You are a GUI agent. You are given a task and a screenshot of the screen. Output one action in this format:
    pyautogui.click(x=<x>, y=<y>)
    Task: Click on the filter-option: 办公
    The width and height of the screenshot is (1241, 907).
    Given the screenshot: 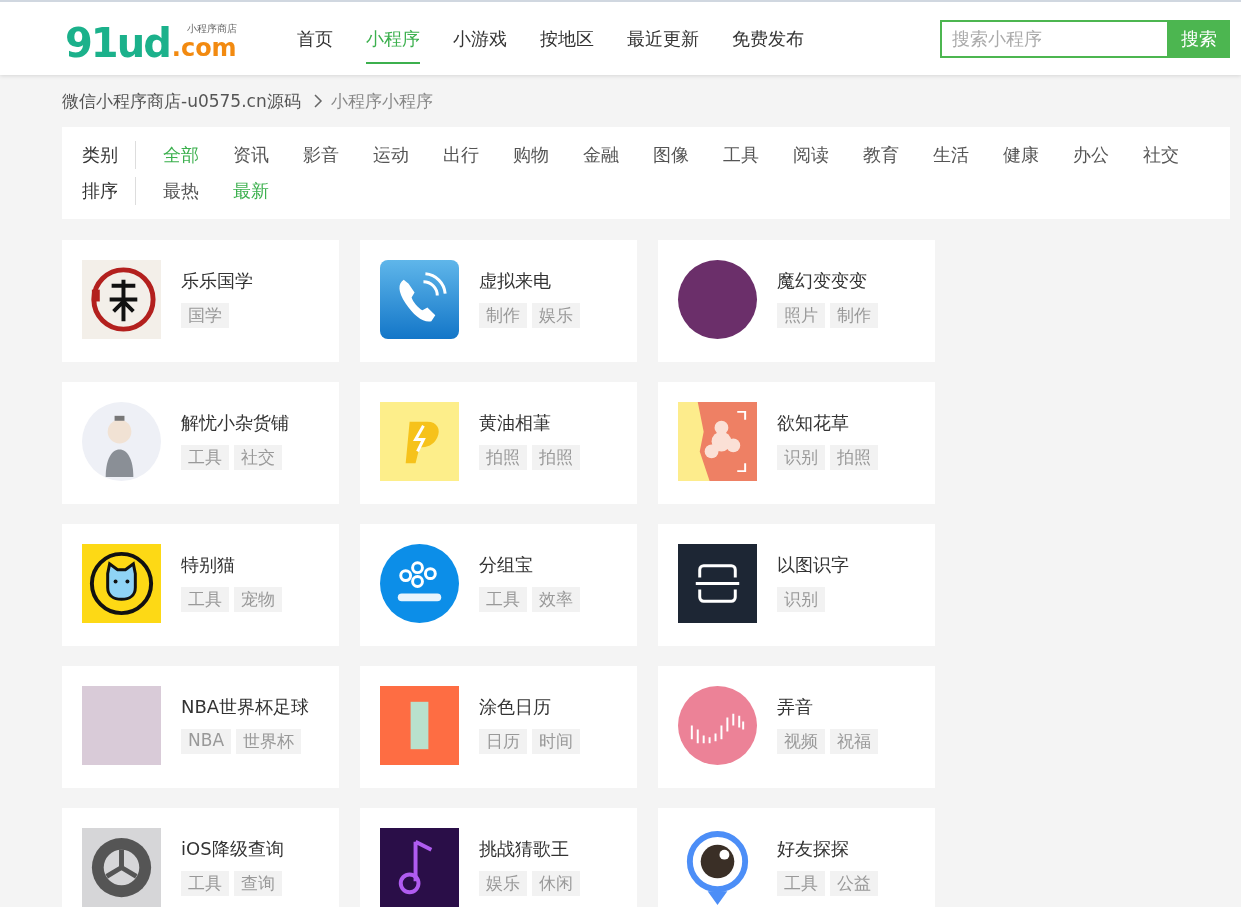 What is the action you would take?
    pyautogui.click(x=1091, y=155)
    